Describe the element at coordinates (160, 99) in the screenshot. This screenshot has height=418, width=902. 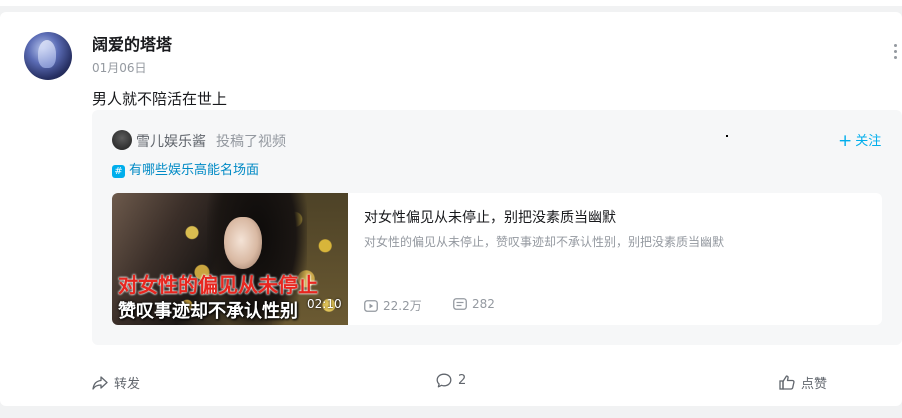
I see `post-text: 男人就不陪活在世上` at that location.